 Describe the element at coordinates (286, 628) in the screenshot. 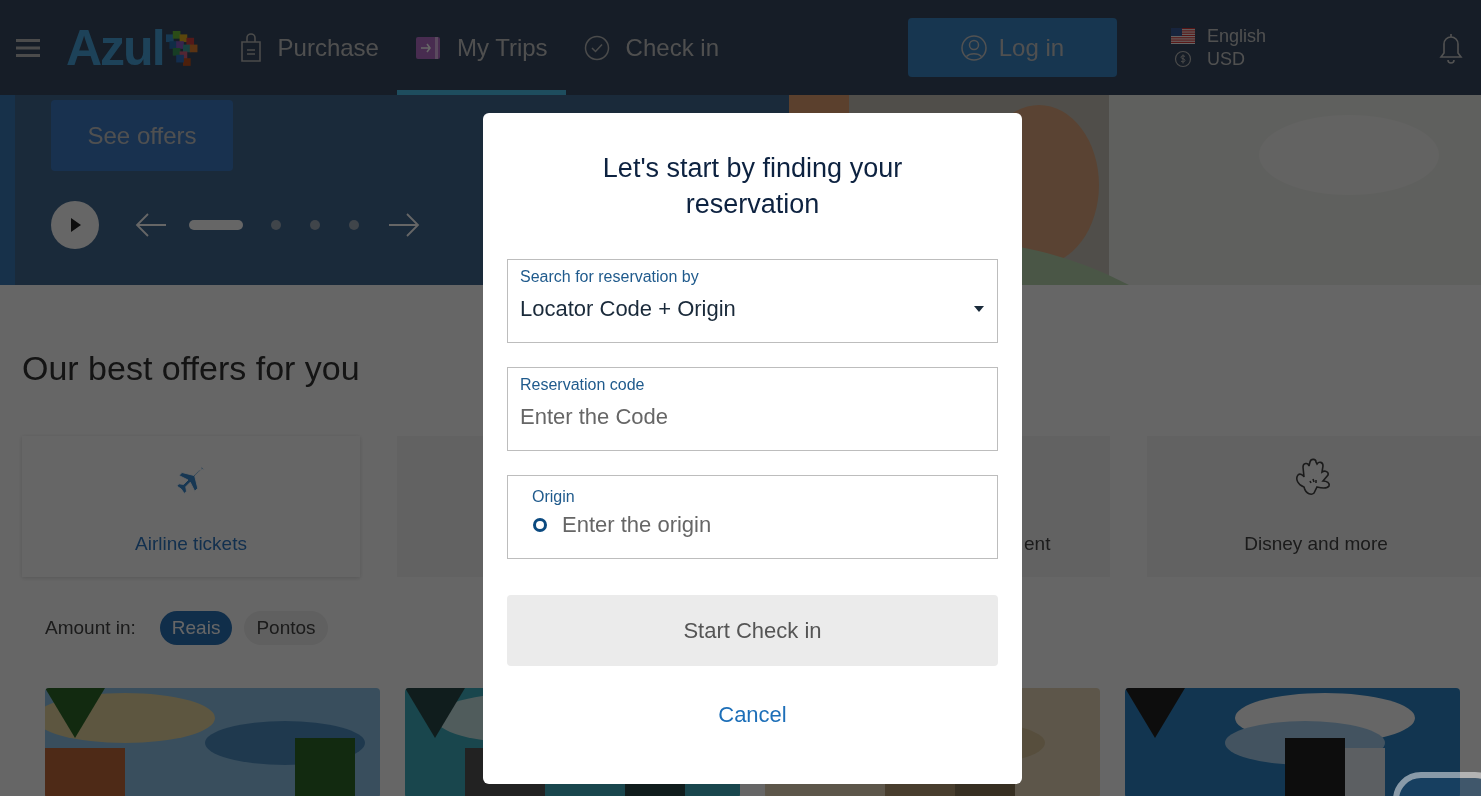

I see `currency-chip: Pontos` at that location.